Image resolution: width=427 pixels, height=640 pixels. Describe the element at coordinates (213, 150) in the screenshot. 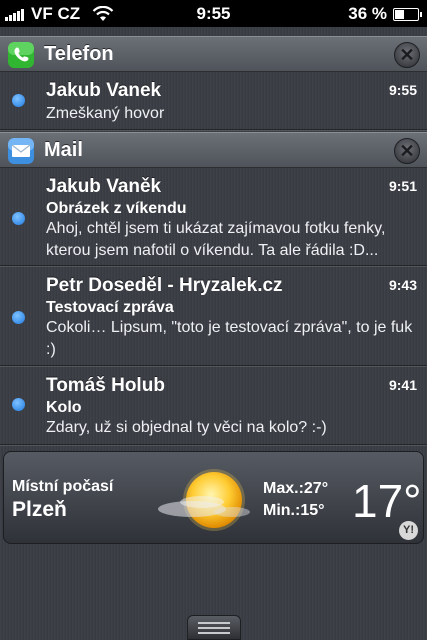

I see `section-header-mail: Mail ✕` at that location.